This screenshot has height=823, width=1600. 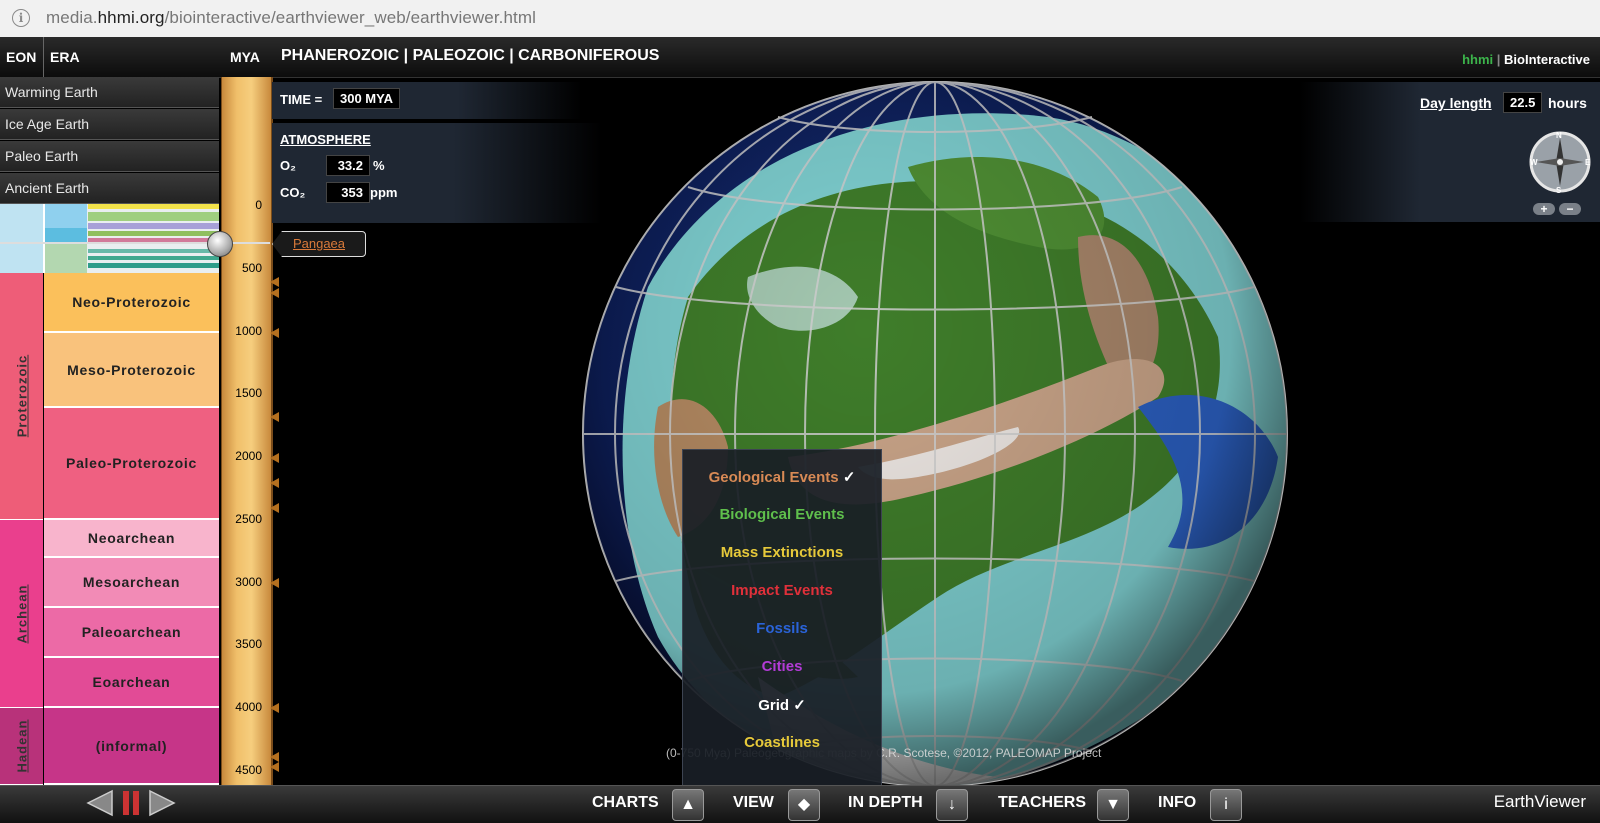 I want to click on eon-proterozoic: Proterozoic, so click(x=21, y=396).